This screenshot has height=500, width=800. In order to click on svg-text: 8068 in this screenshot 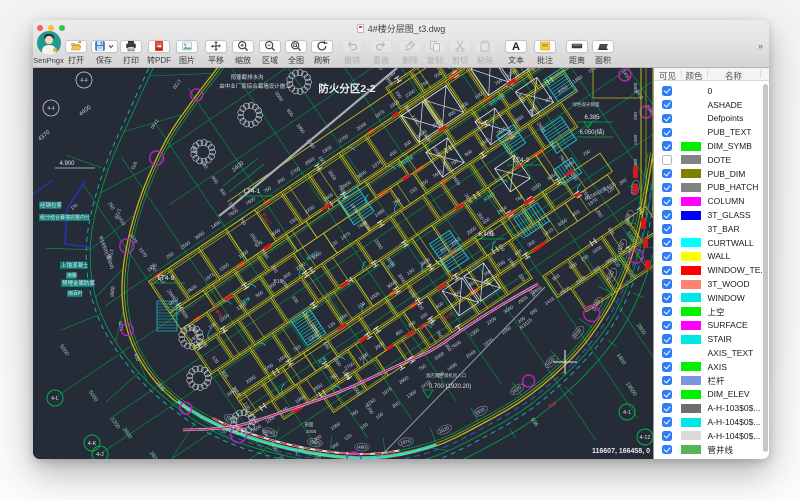, I will do `click(111, 290)`.